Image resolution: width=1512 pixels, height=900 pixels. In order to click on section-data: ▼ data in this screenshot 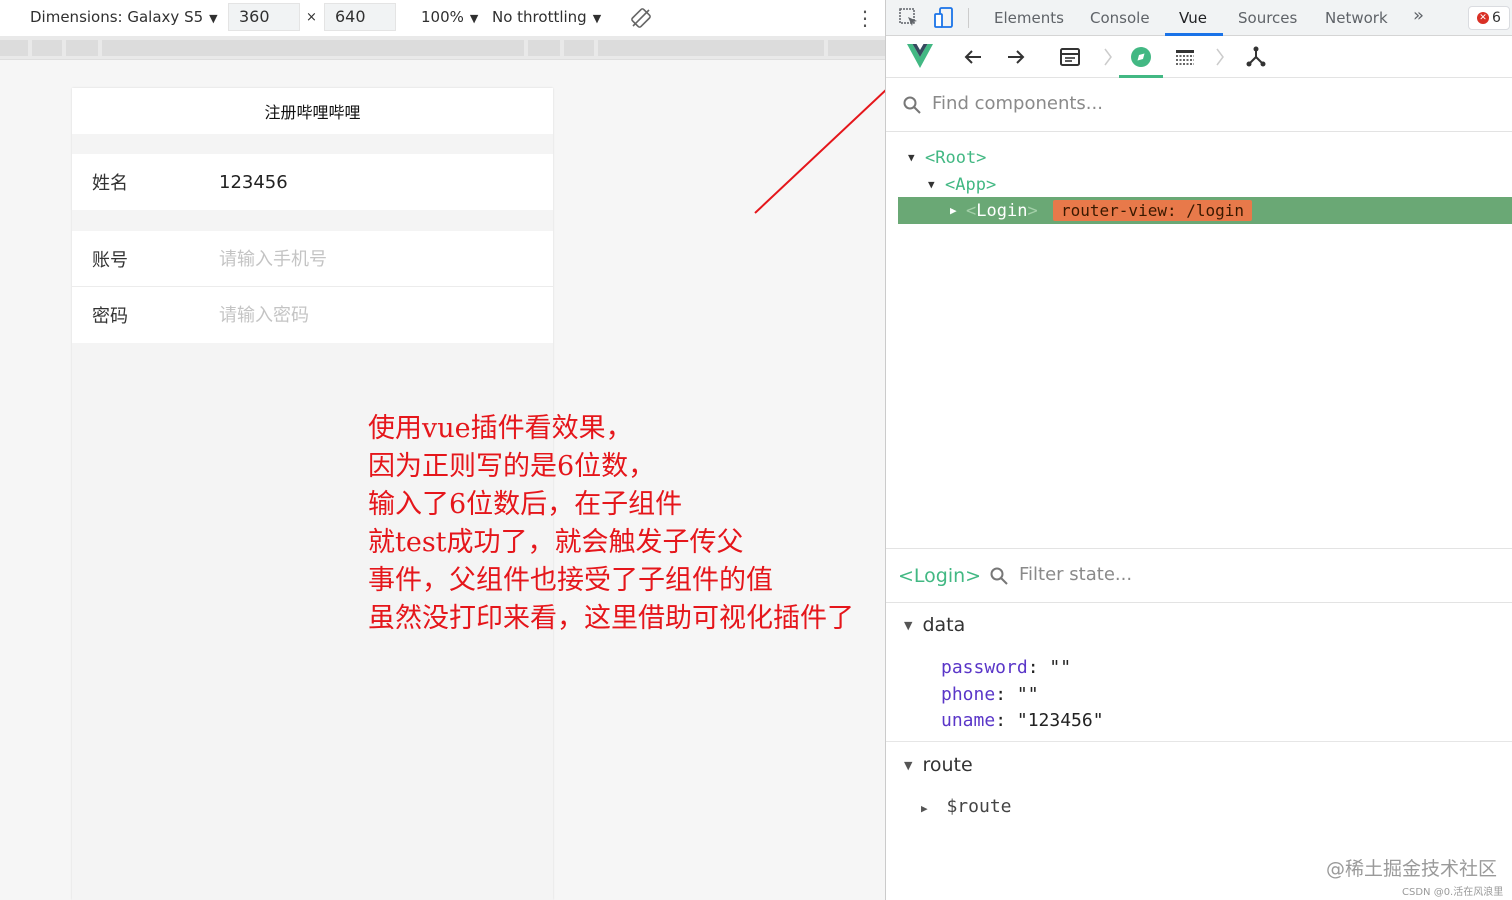, I will do `click(934, 625)`.